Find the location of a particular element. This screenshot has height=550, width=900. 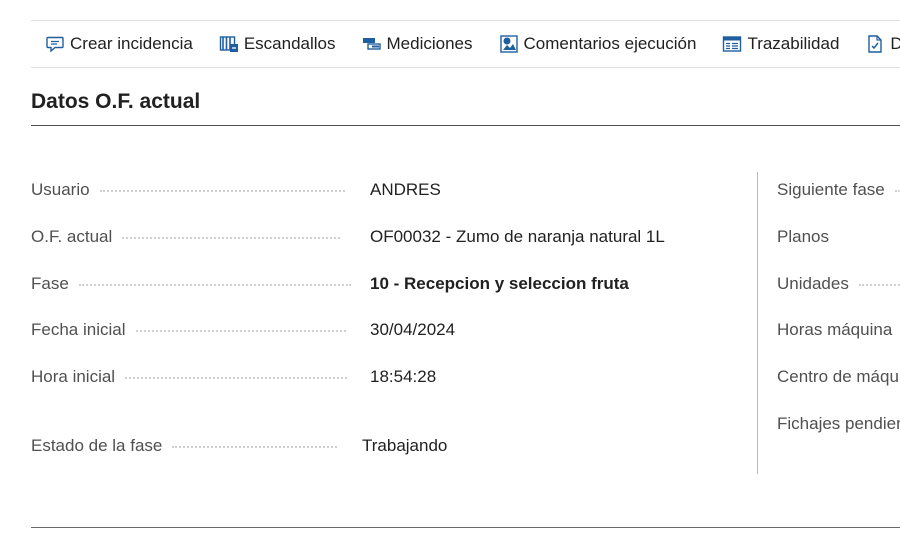

field-label: Usuario is located at coordinates (60, 189).